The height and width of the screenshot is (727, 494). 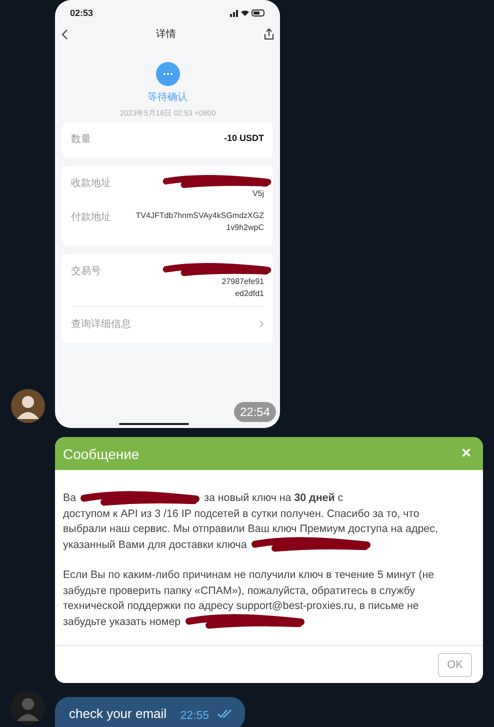 I want to click on field-label: 交易号, so click(x=86, y=271).